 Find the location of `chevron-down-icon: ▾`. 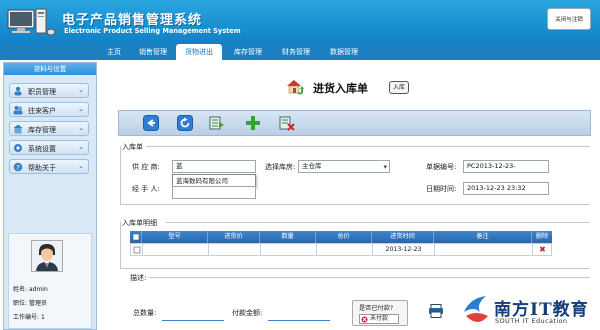

chevron-down-icon: ▾ is located at coordinates (385, 167).